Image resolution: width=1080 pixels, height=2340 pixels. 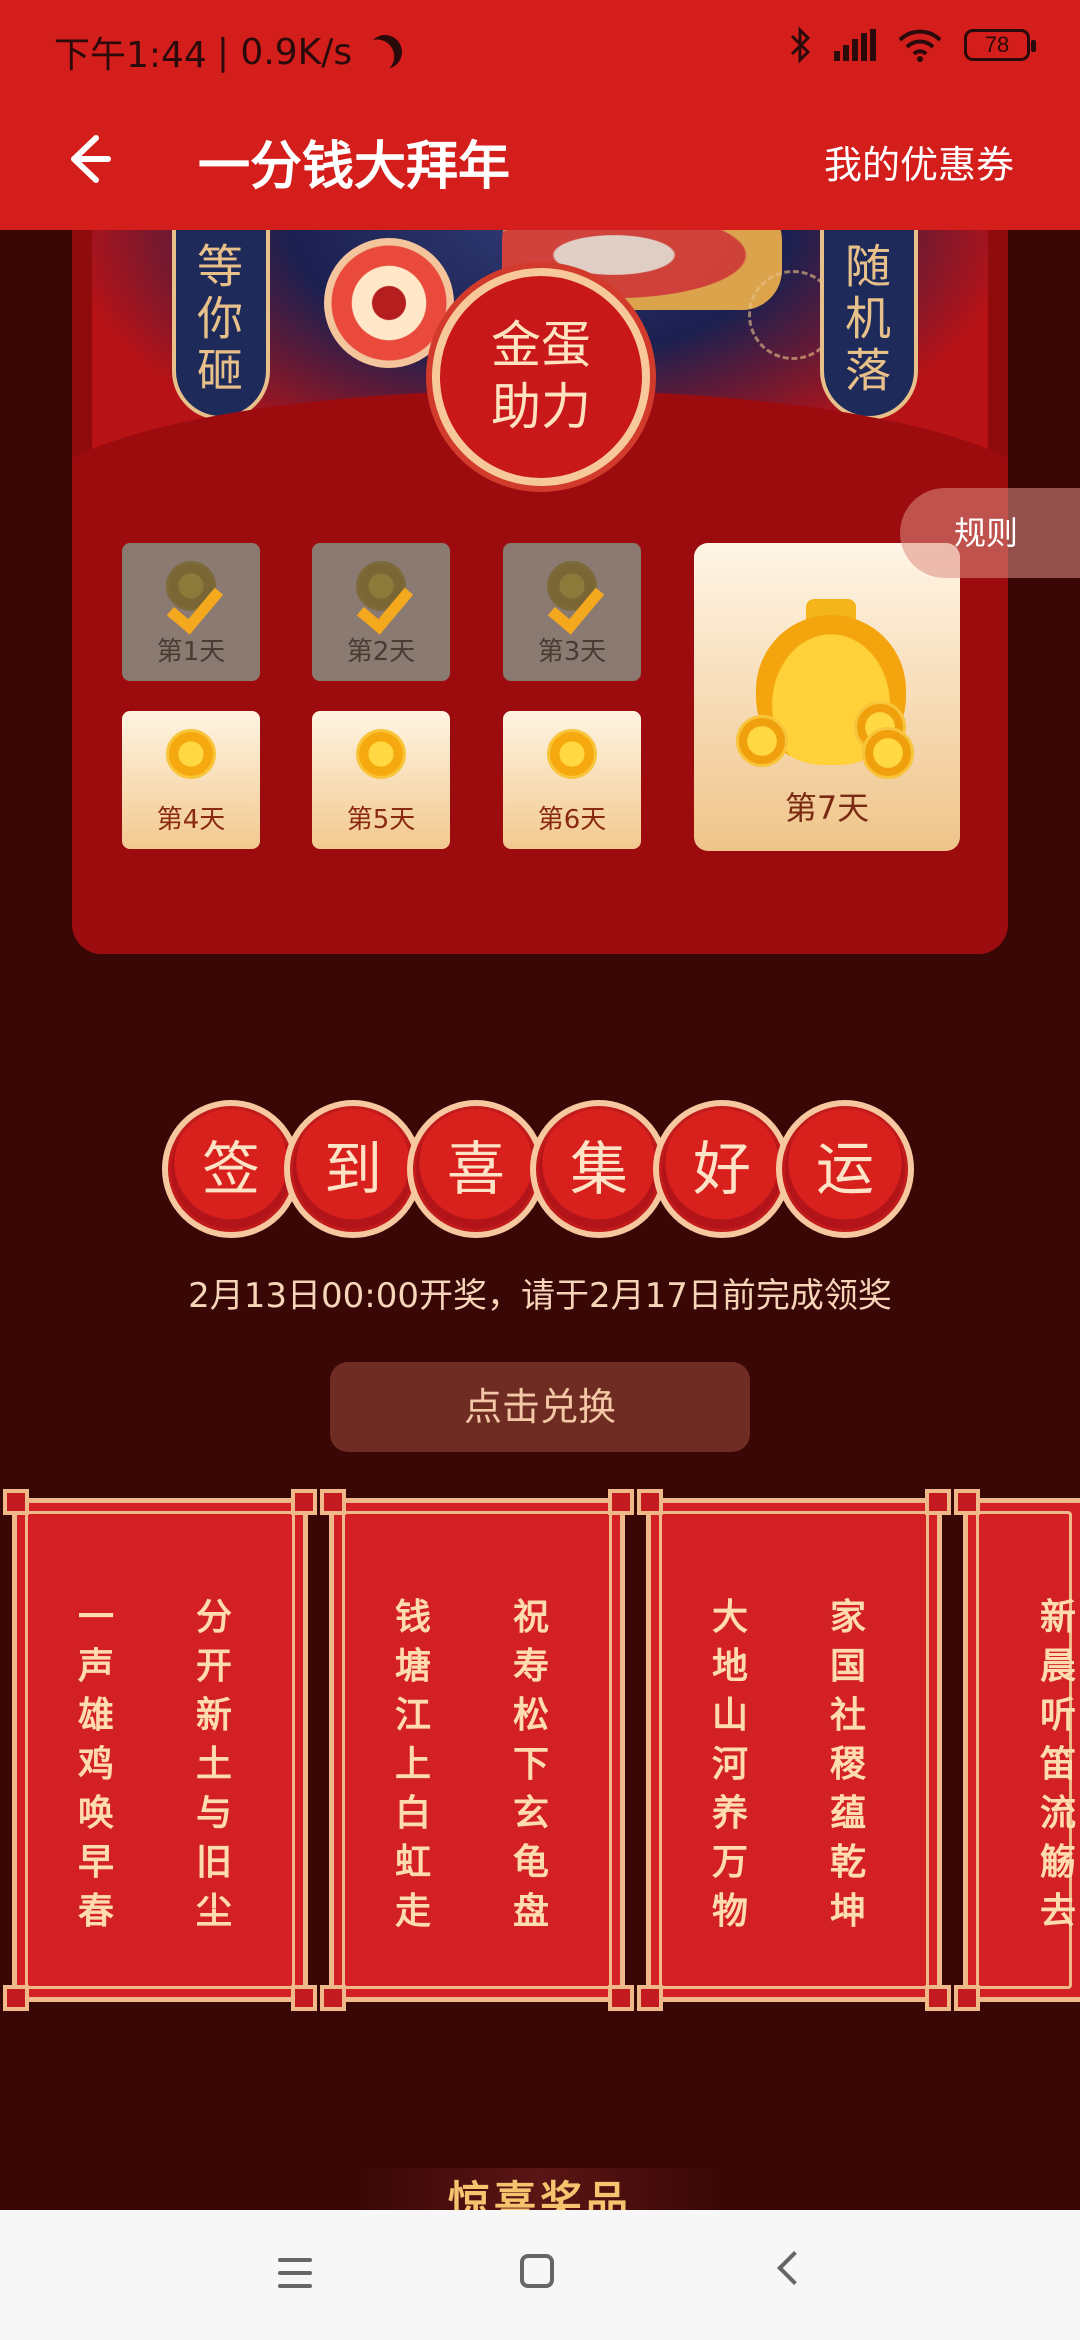 I want to click on title-char: 喜, so click(x=476, y=1169).